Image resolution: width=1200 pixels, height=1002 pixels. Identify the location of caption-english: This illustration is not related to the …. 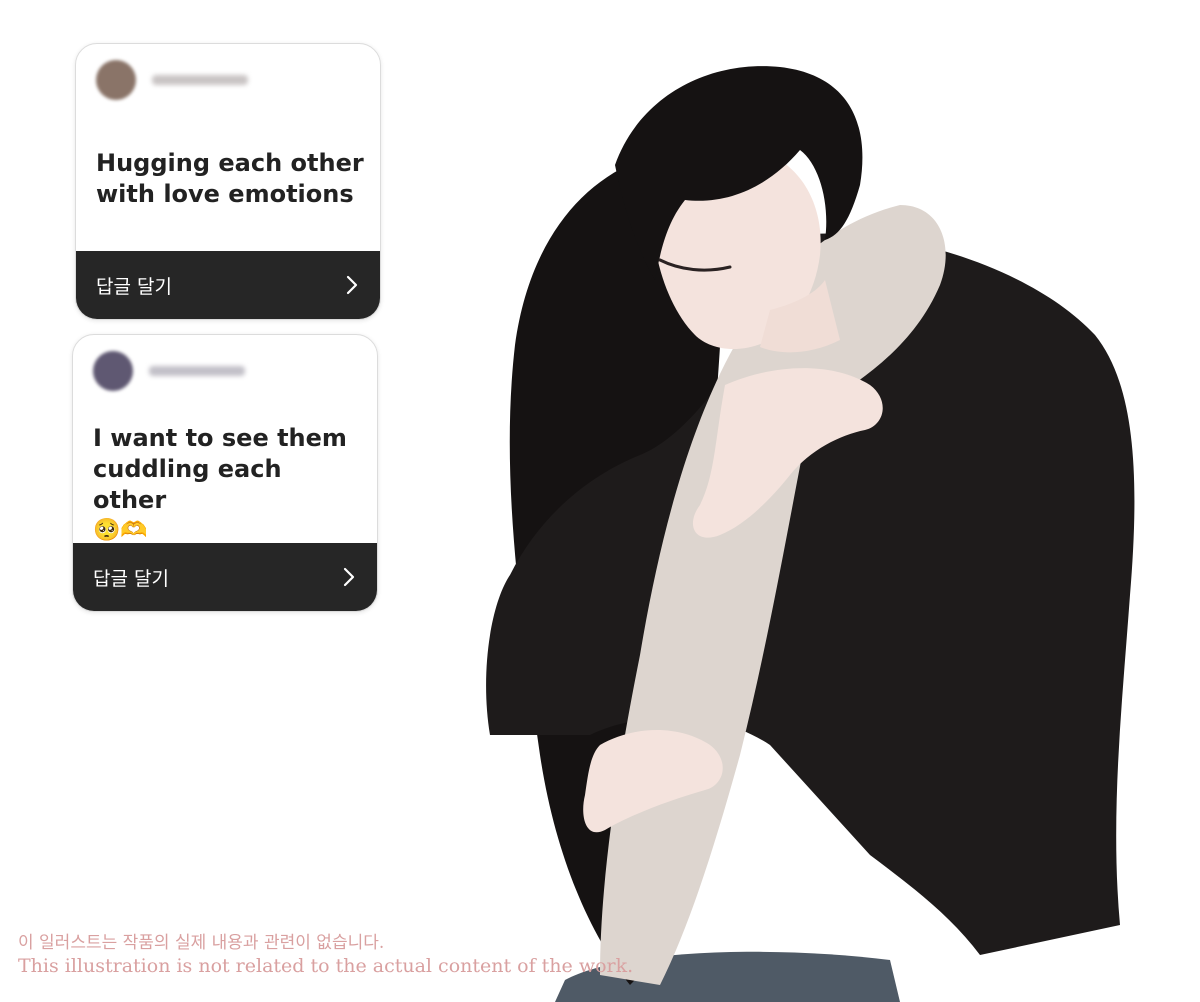
(326, 966).